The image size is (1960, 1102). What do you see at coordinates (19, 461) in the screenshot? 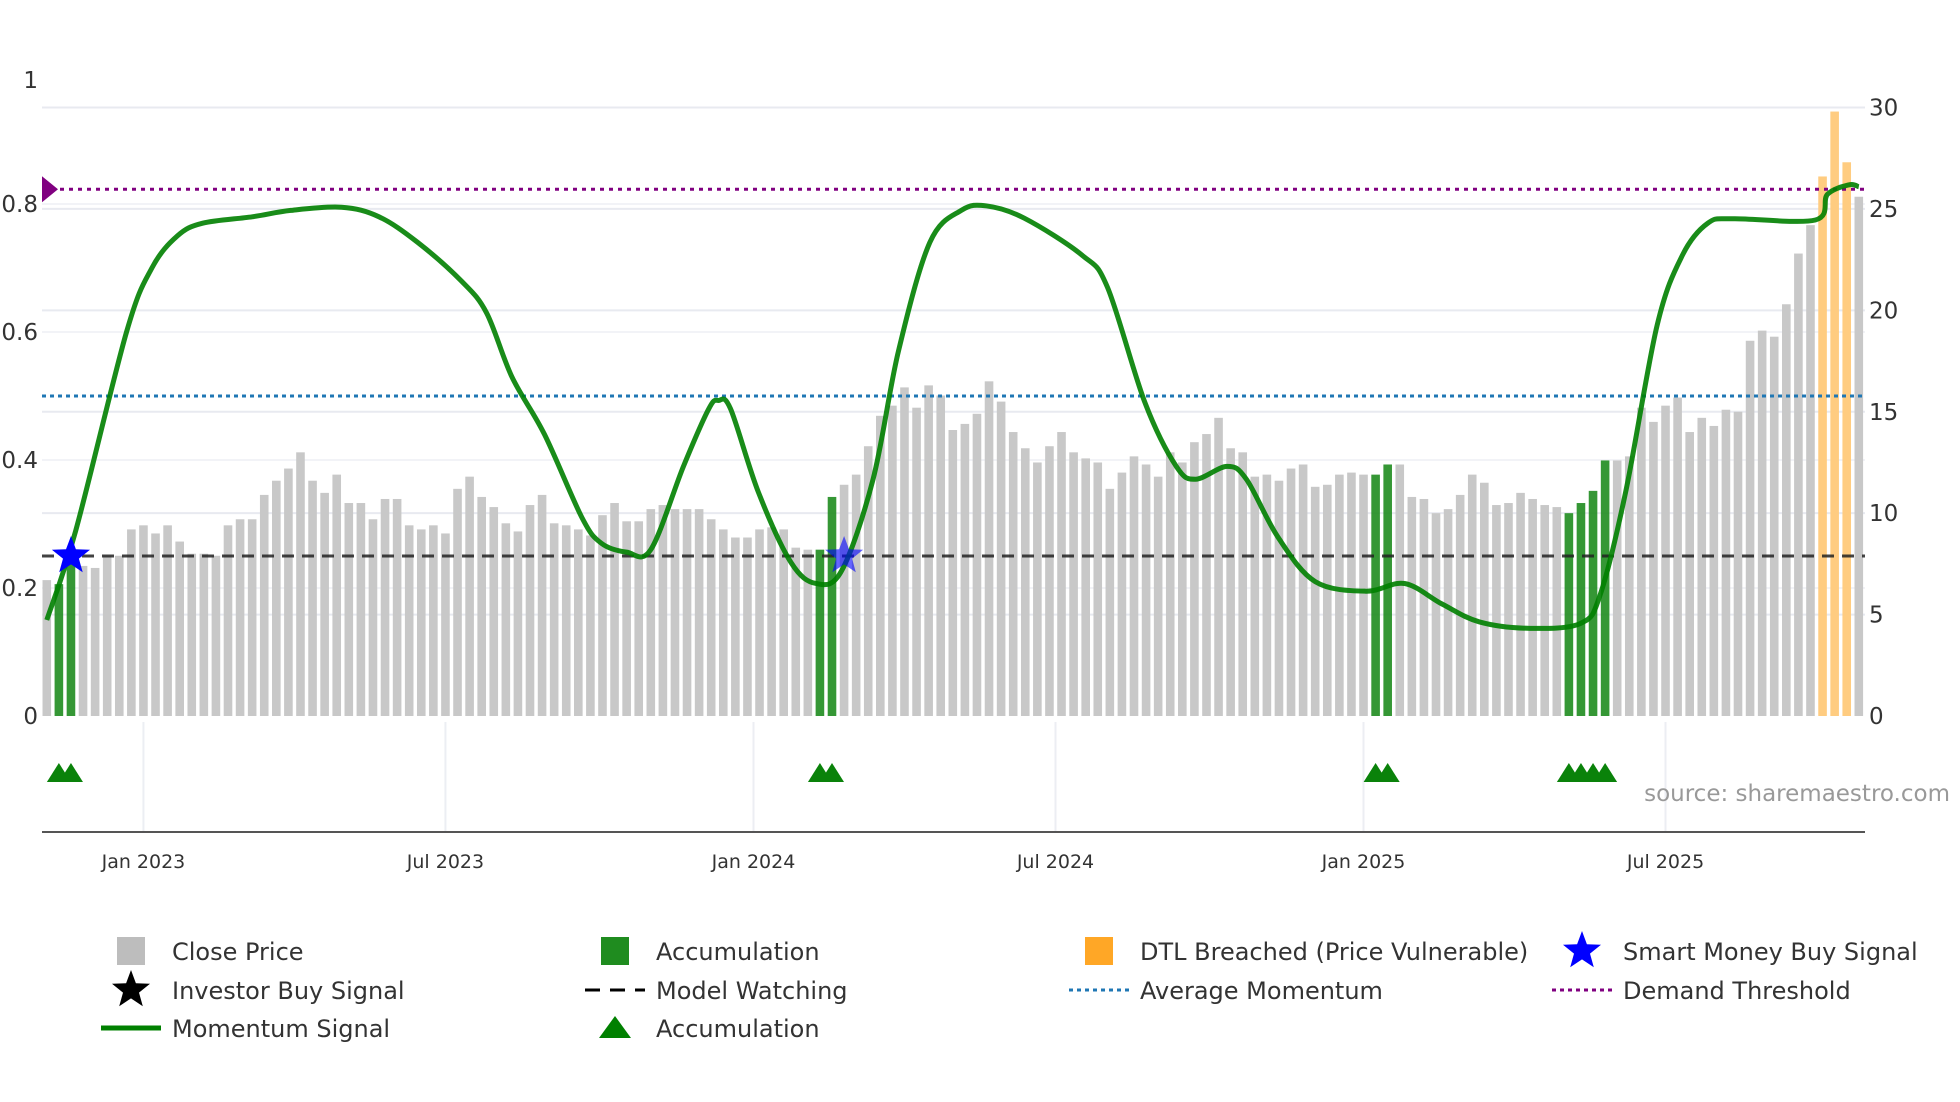
I see `left-axis-tick-label: 0.4` at bounding box center [19, 461].